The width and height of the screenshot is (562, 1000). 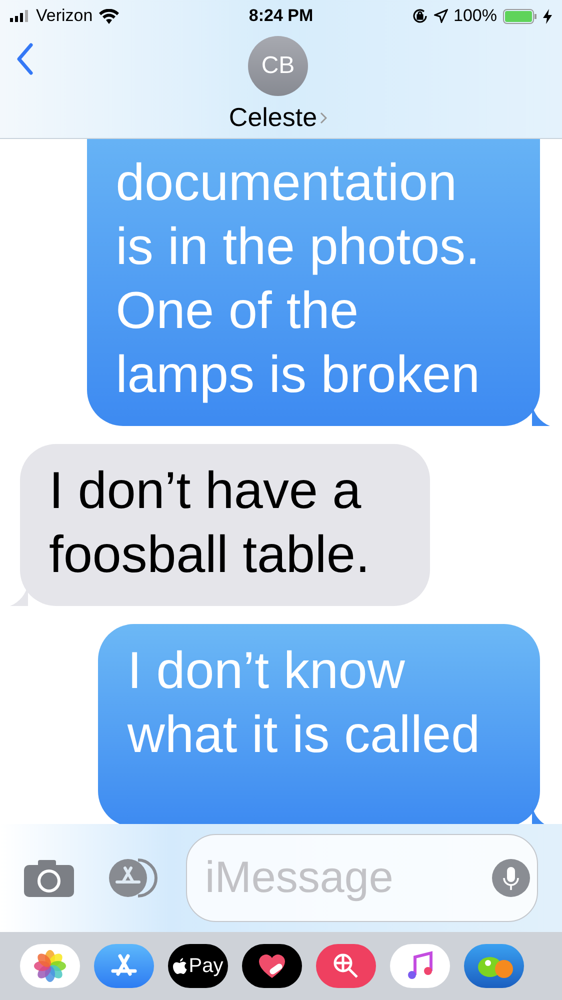 I want to click on battery-percentage: 100%, so click(x=475, y=16).